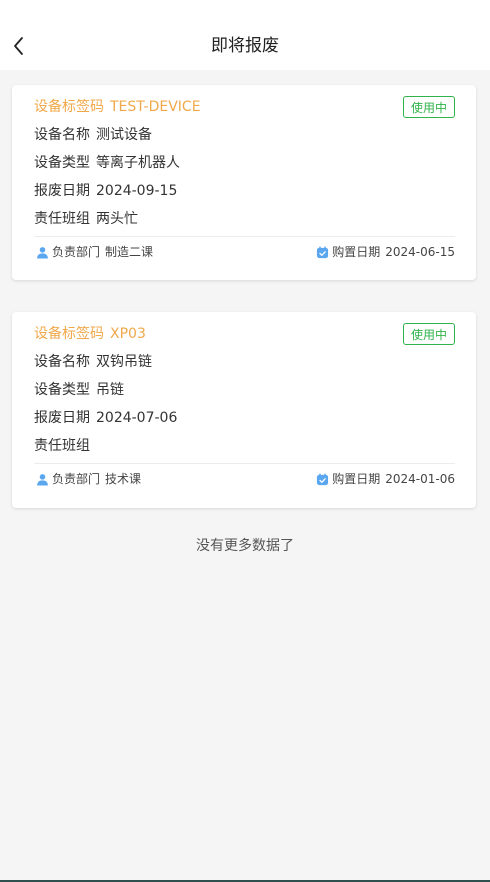  What do you see at coordinates (110, 390) in the screenshot?
I see `device-type-value: 吊链` at bounding box center [110, 390].